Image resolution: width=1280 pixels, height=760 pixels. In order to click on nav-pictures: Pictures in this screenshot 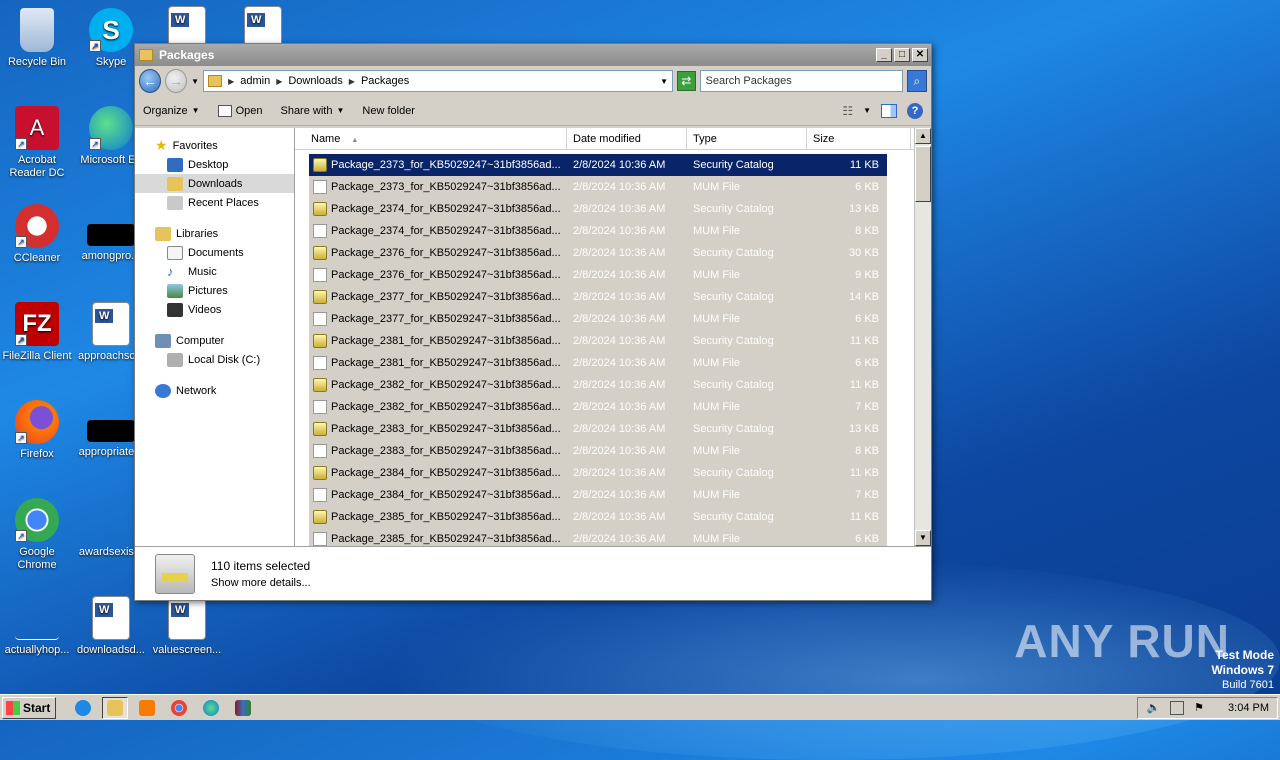, I will do `click(214, 290)`.